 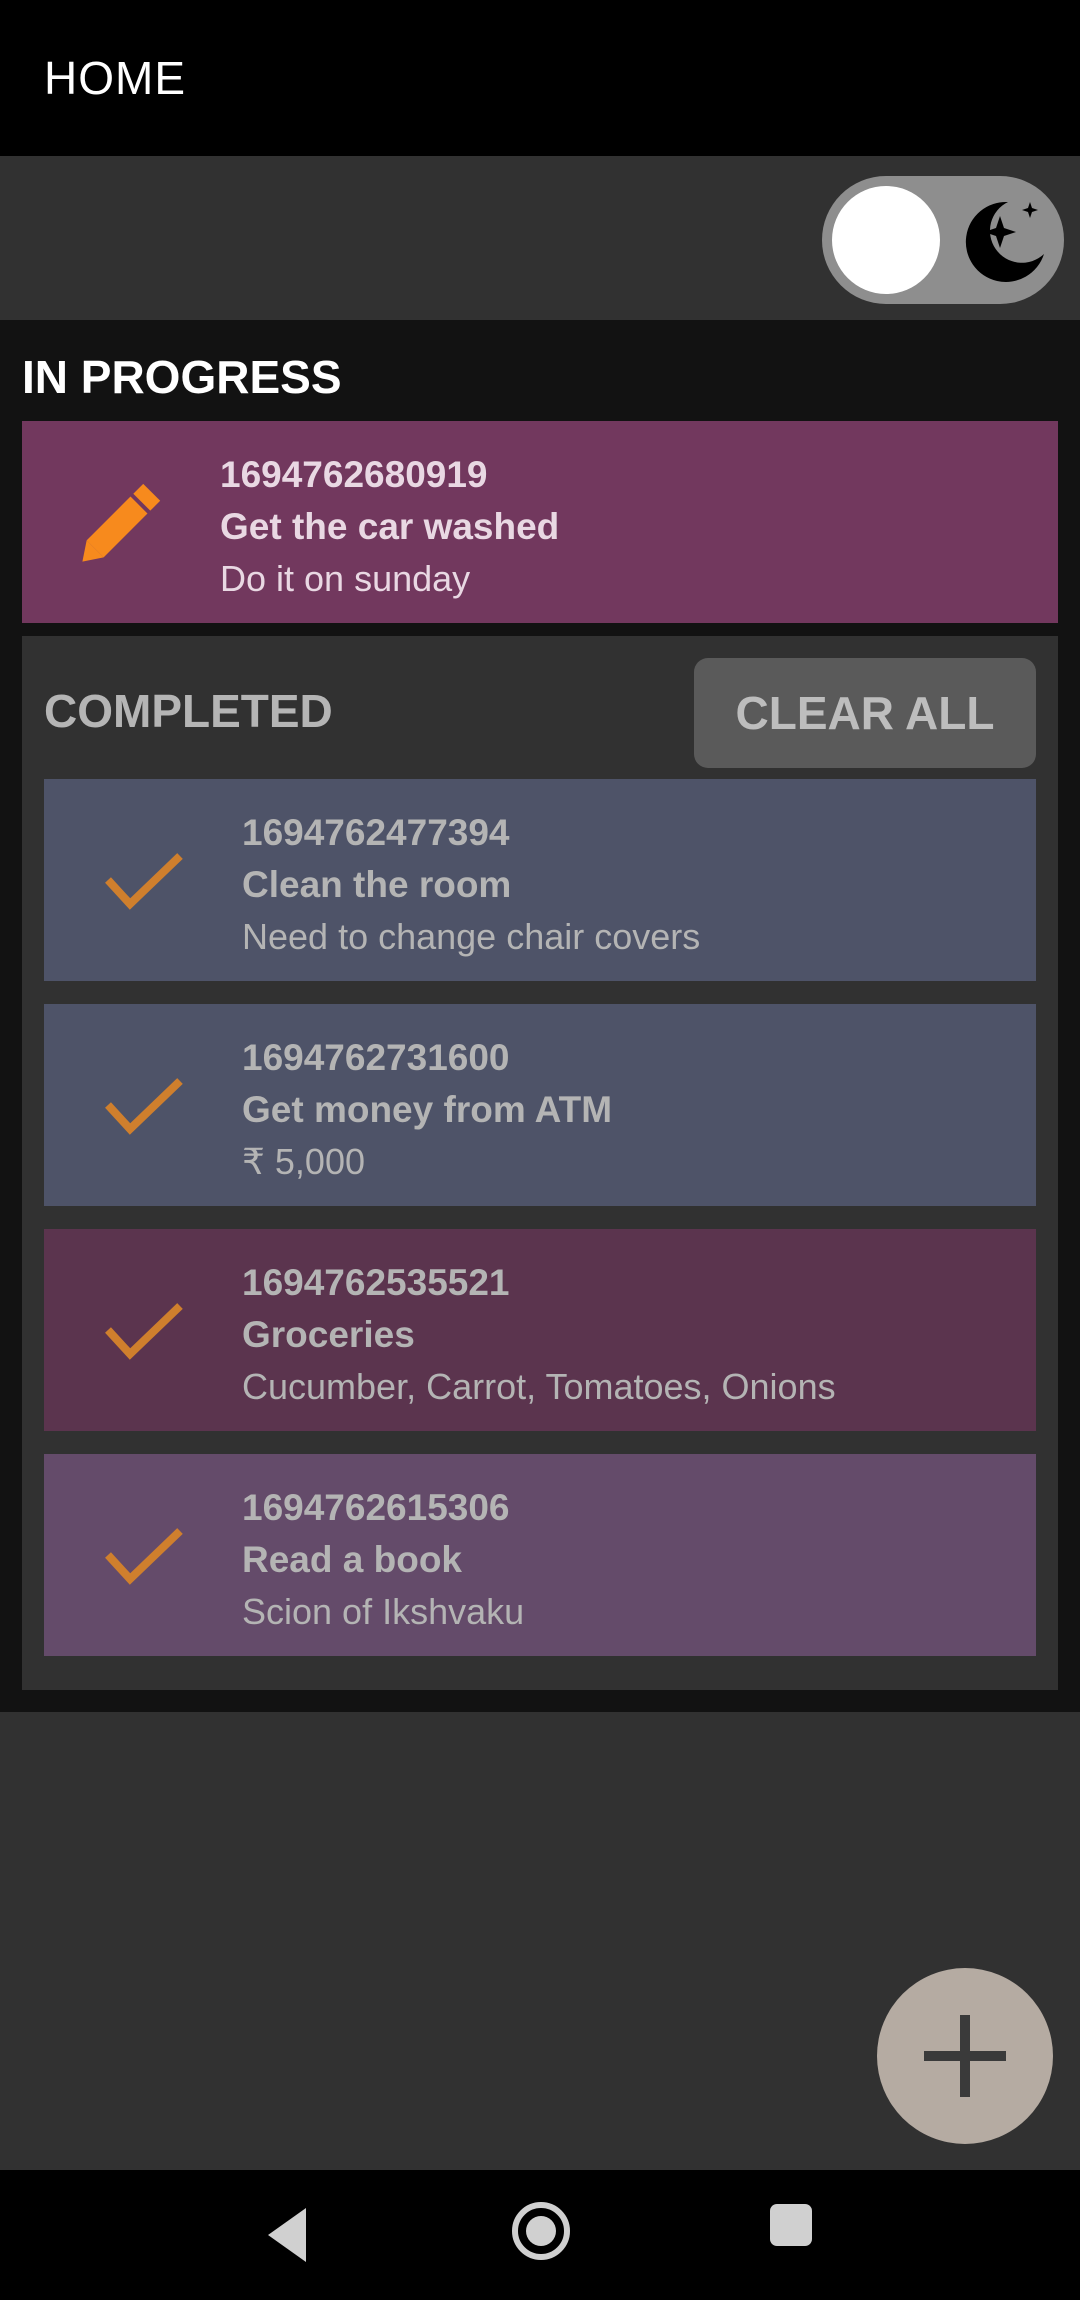 I want to click on task-id: 1694762535521, so click(x=376, y=1282).